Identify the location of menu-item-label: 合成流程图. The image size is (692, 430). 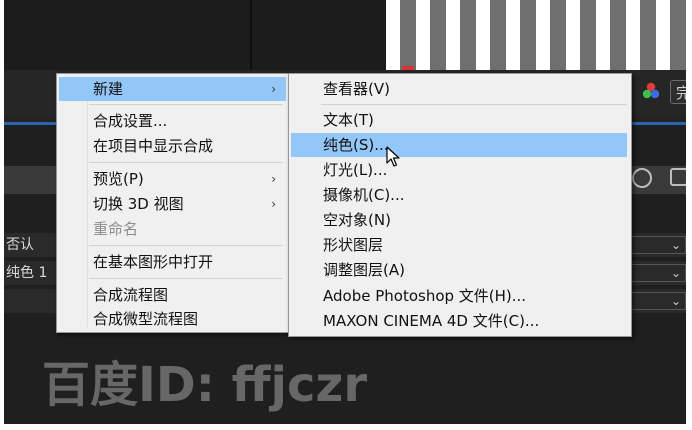
(131, 295).